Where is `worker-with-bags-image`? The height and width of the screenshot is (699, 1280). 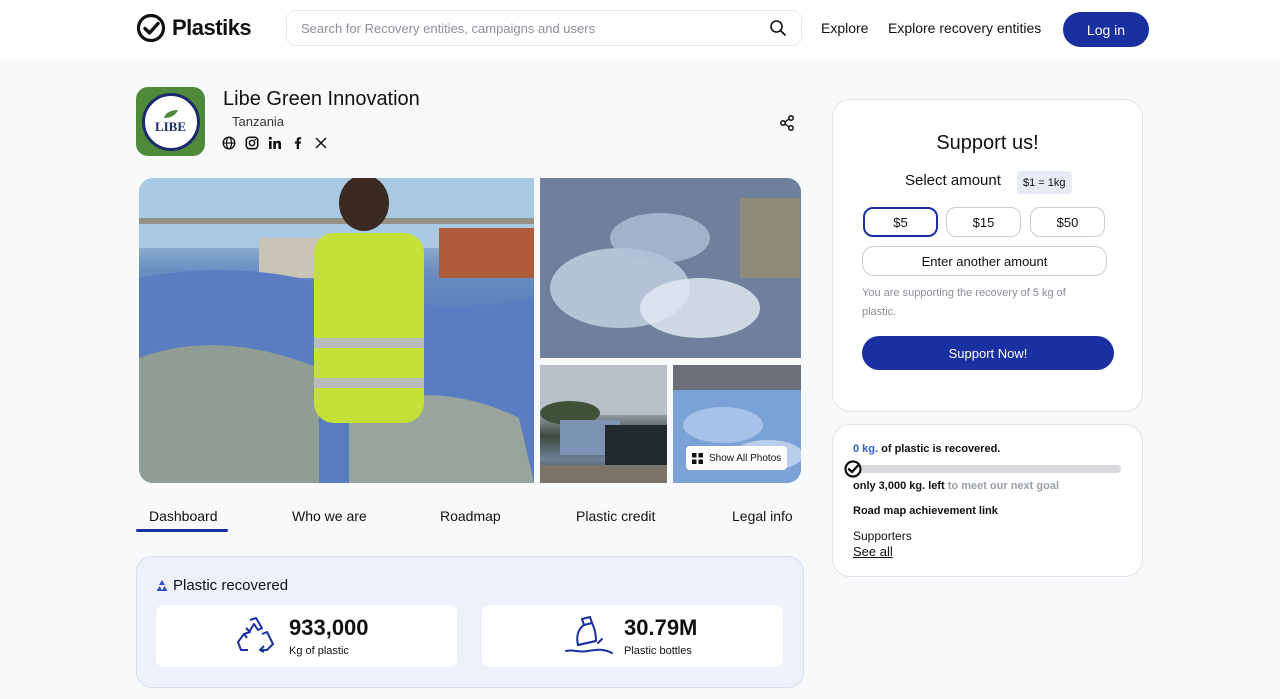 worker-with-bags-image is located at coordinates (336, 330).